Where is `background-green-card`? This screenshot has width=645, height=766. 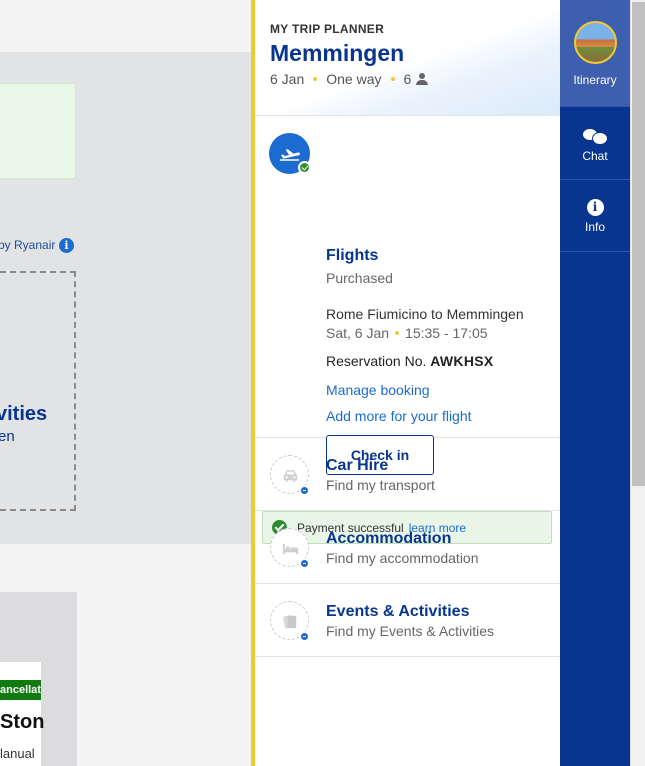 background-green-card is located at coordinates (38, 131).